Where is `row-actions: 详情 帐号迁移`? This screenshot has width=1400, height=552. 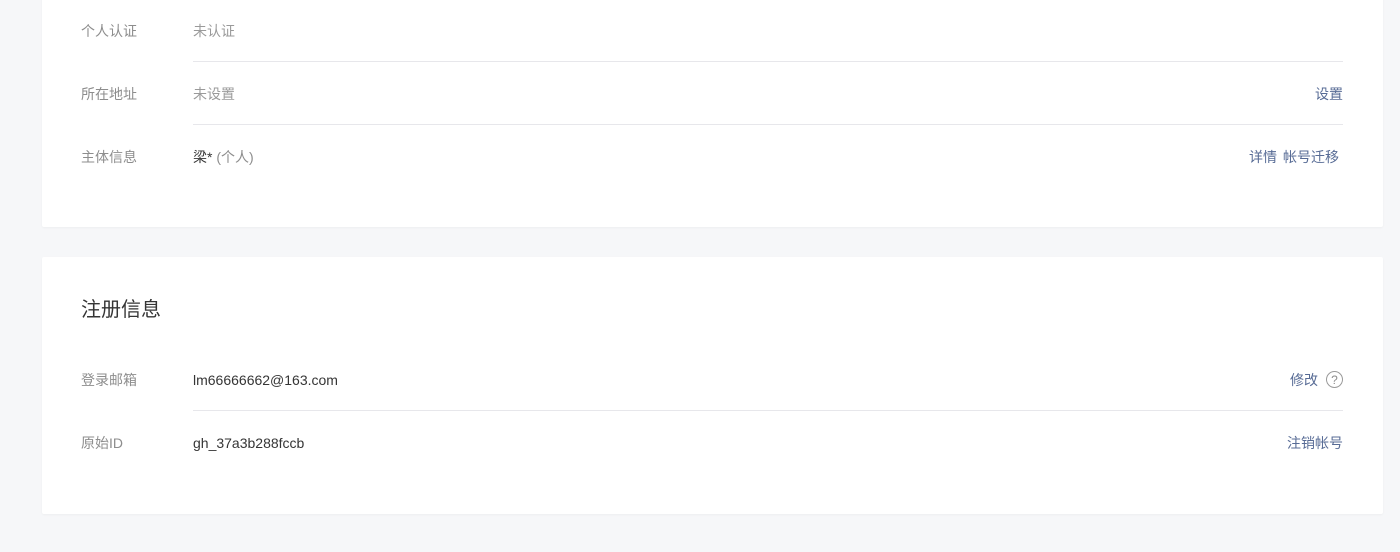 row-actions: 详情 帐号迁移 is located at coordinates (1296, 157).